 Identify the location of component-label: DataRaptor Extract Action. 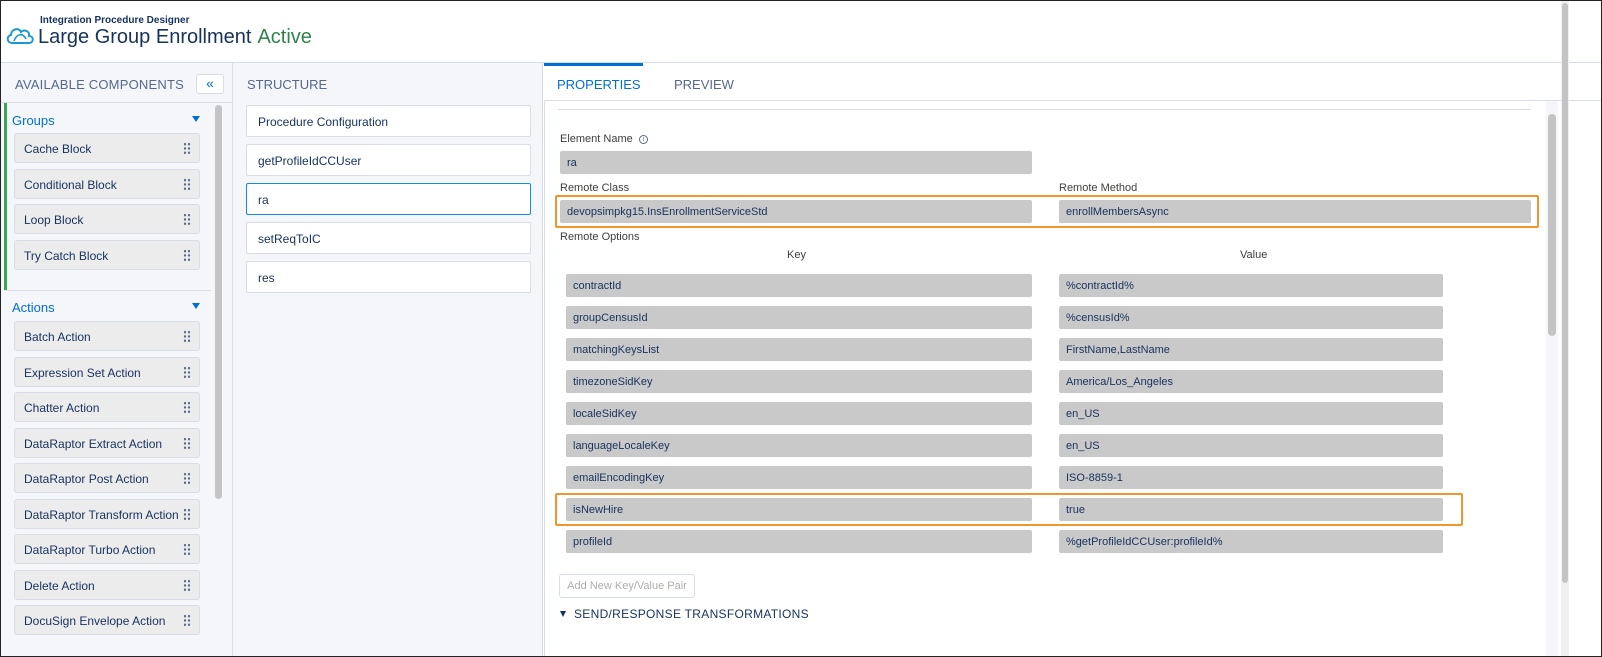
(93, 444).